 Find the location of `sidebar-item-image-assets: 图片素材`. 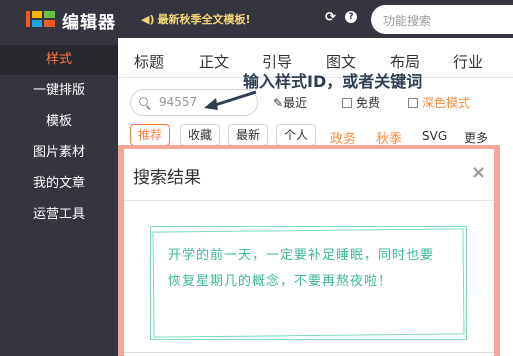

sidebar-item-image-assets: 图片素材 is located at coordinates (59, 153).